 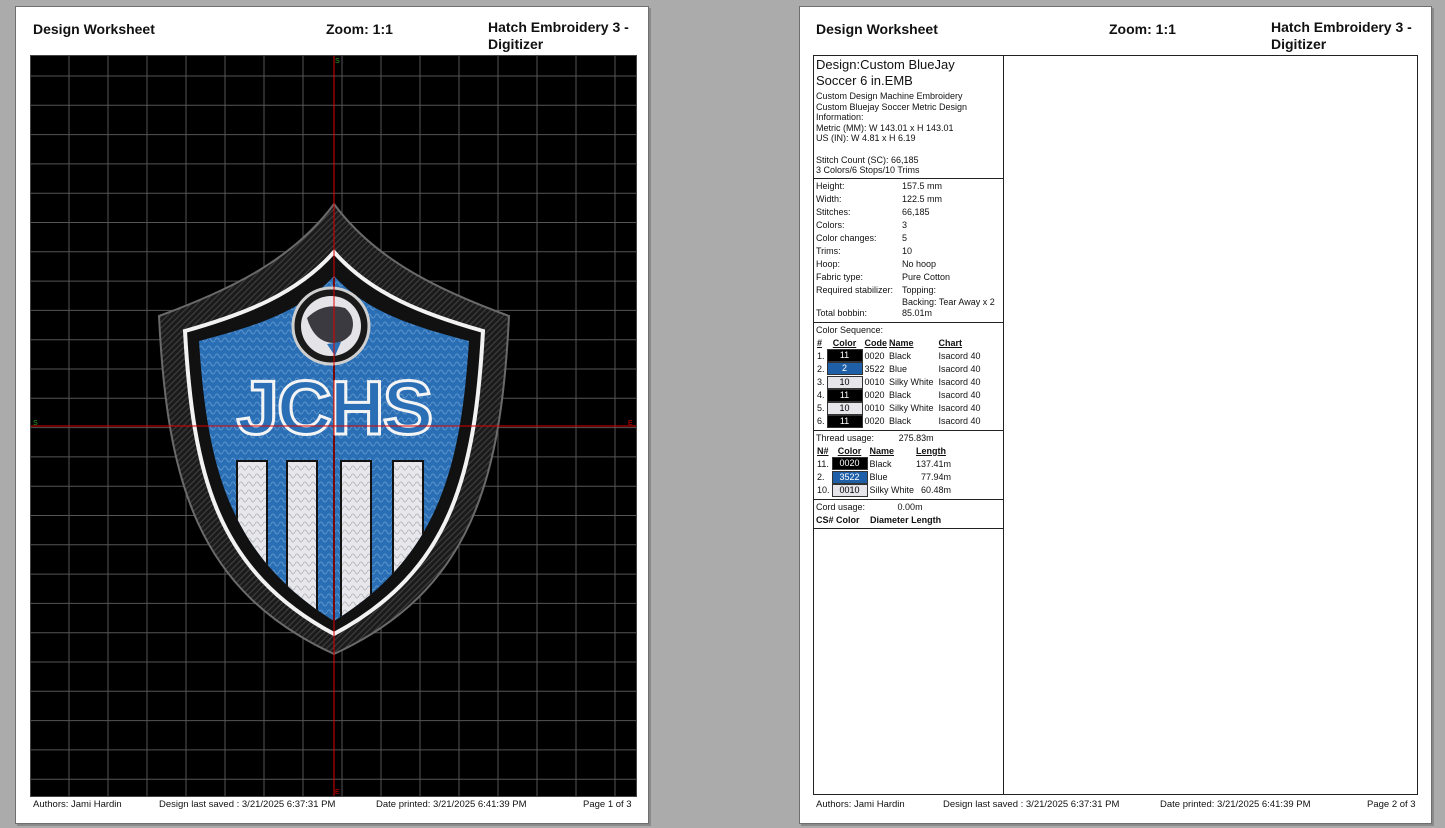 What do you see at coordinates (850, 329) in the screenshot?
I see `color-sequence-title: Color Sequence:` at bounding box center [850, 329].